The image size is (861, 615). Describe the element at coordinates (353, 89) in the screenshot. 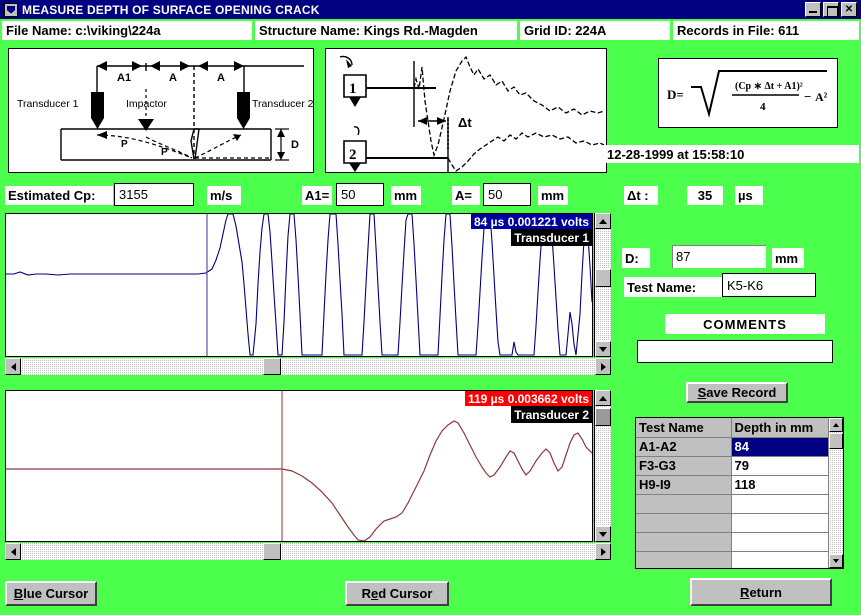

I see `channel-1-label: 1` at that location.